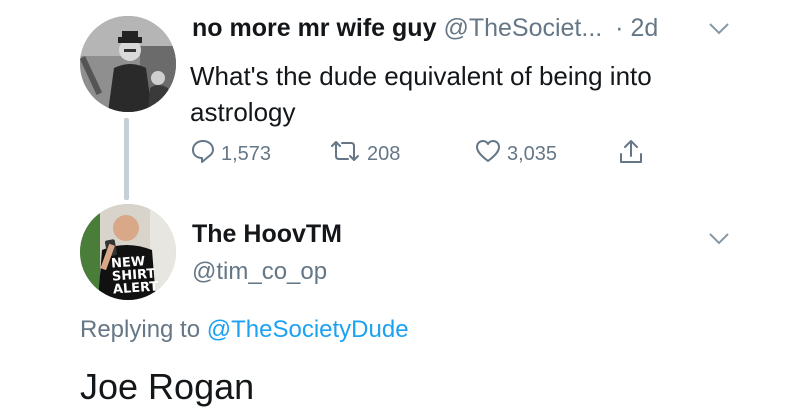 This screenshot has height=420, width=800. Describe the element at coordinates (140, 329) in the screenshot. I see `replying-label: Replying to` at that location.